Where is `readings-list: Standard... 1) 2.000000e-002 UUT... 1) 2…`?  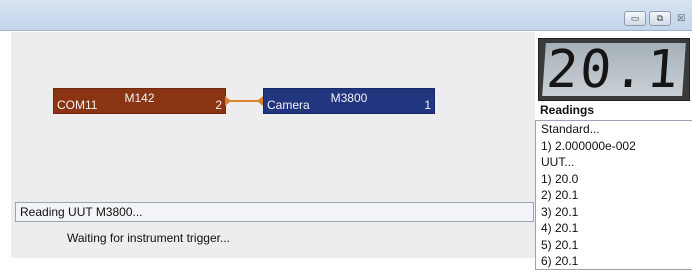
readings-list: Standard... 1) 2.000000e-002 UUT... 1) 2… is located at coordinates (613, 195).